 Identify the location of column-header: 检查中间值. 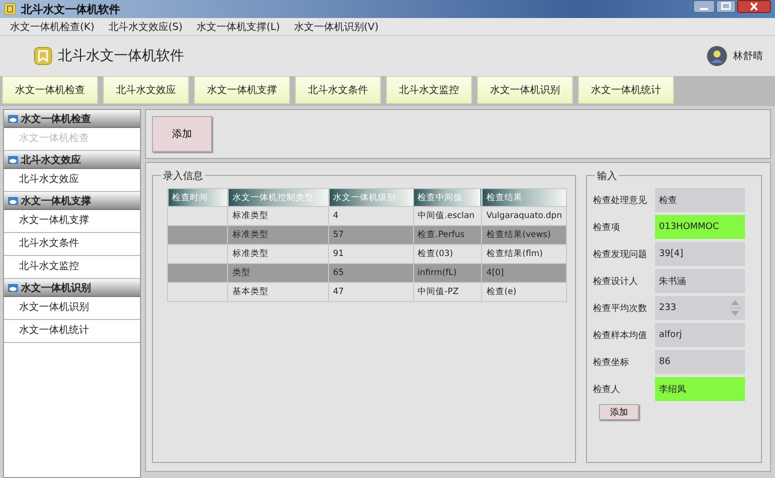
(447, 197).